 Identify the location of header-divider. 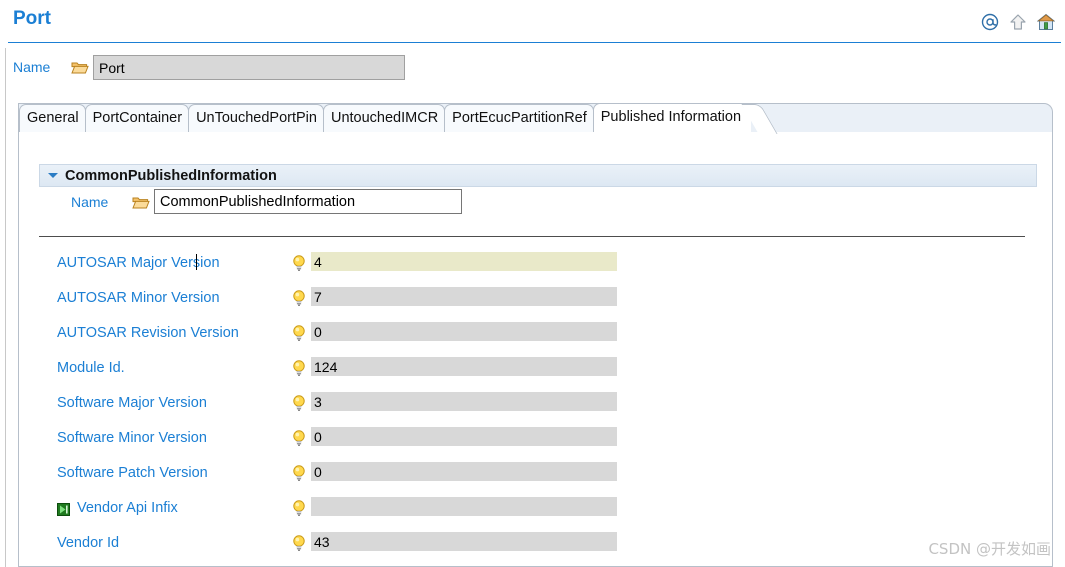
(534, 42).